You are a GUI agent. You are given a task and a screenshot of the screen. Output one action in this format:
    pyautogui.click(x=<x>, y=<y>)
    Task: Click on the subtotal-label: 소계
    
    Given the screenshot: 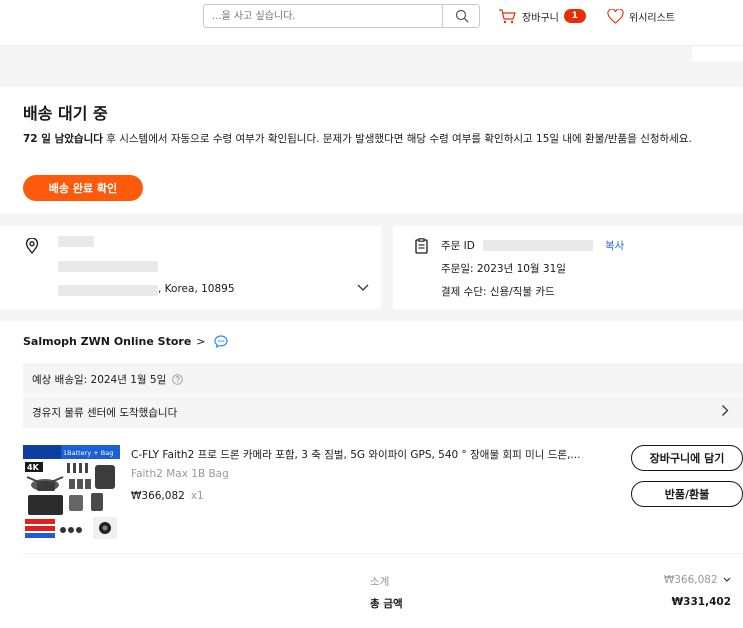 What is the action you would take?
    pyautogui.click(x=380, y=582)
    